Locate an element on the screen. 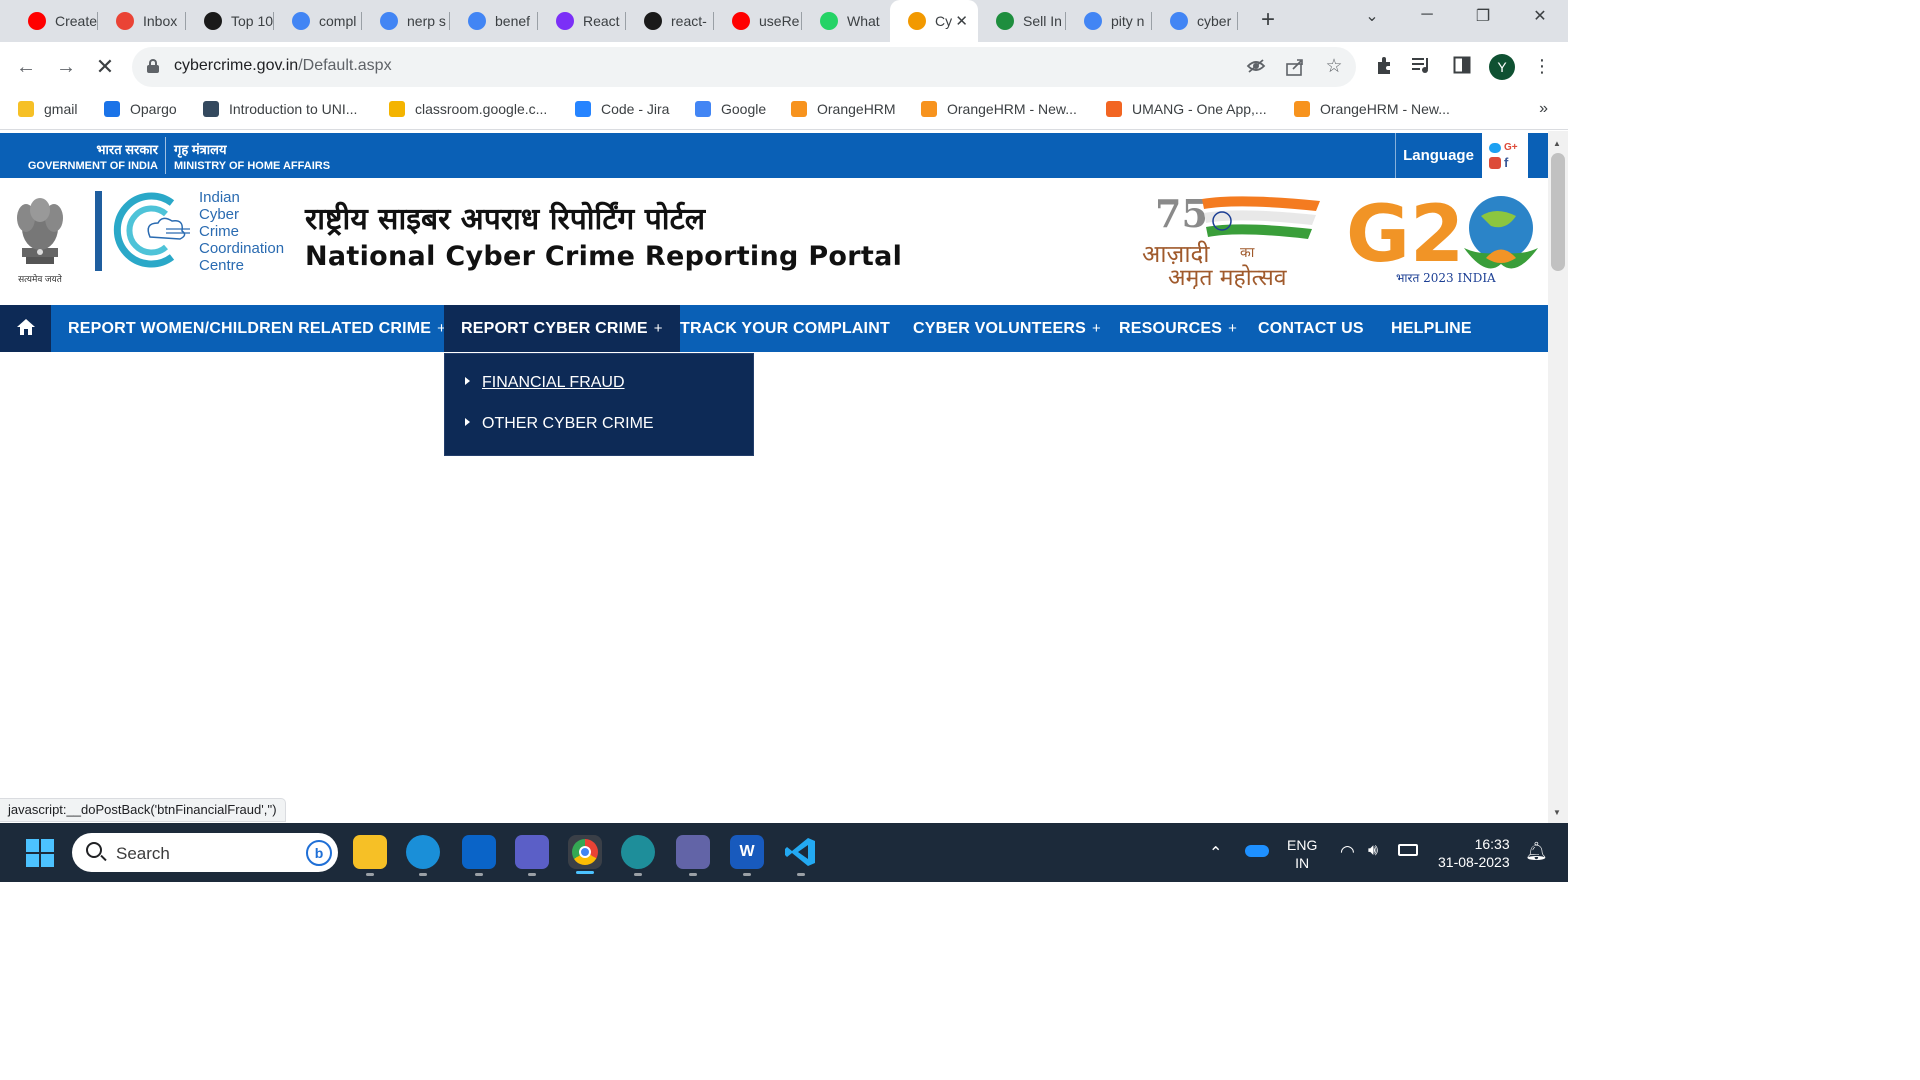 This screenshot has width=1920, height=1080. edge-dev-icon is located at coordinates (638, 852).